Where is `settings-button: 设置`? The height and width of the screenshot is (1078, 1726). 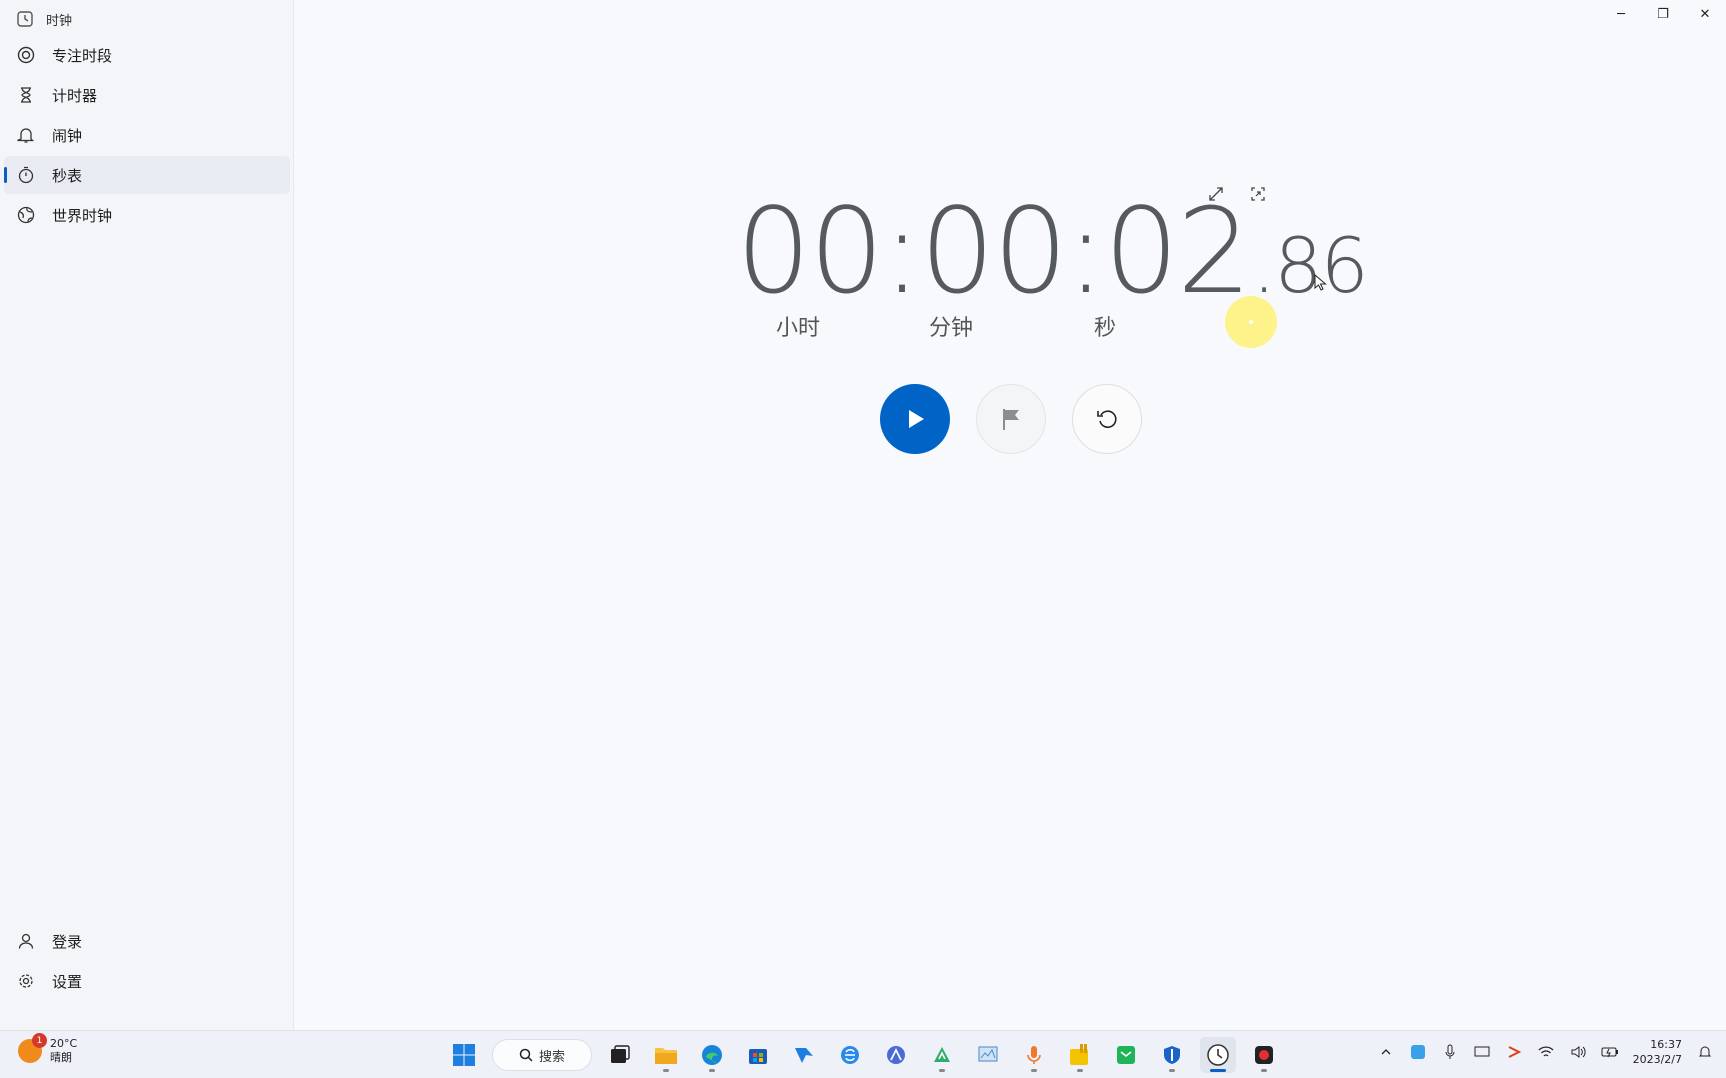
settings-button: 设置 is located at coordinates (147, 981).